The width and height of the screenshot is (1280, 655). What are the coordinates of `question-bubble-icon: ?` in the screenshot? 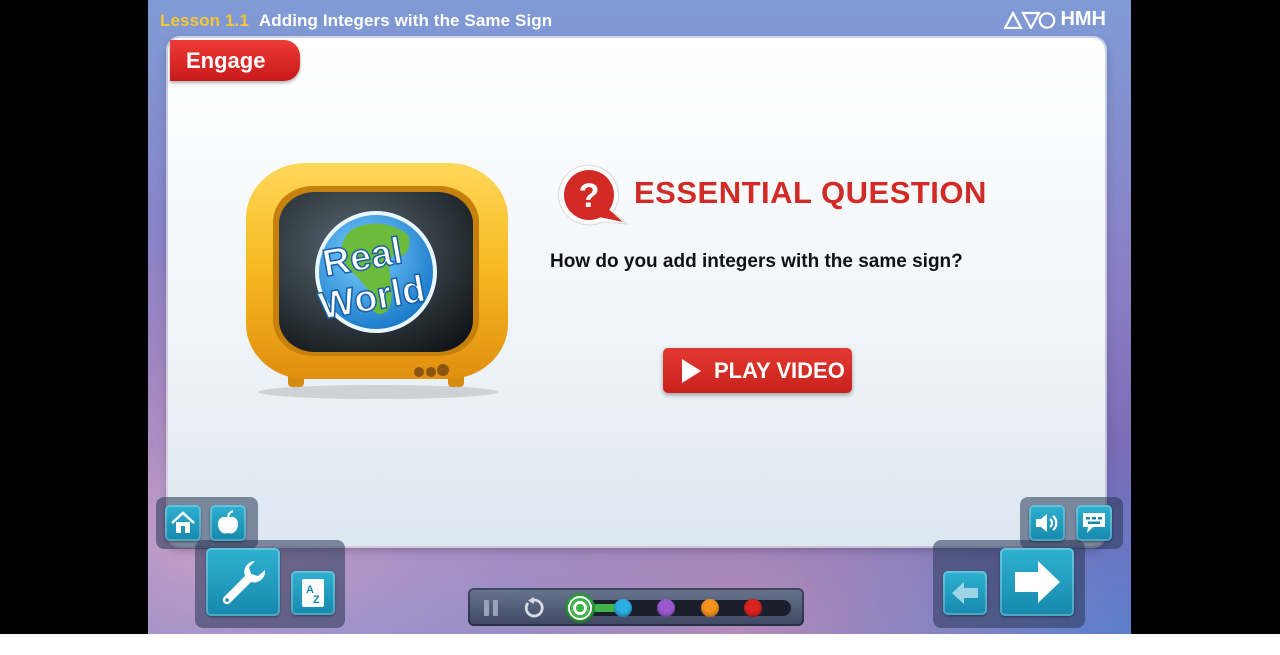 It's located at (593, 195).